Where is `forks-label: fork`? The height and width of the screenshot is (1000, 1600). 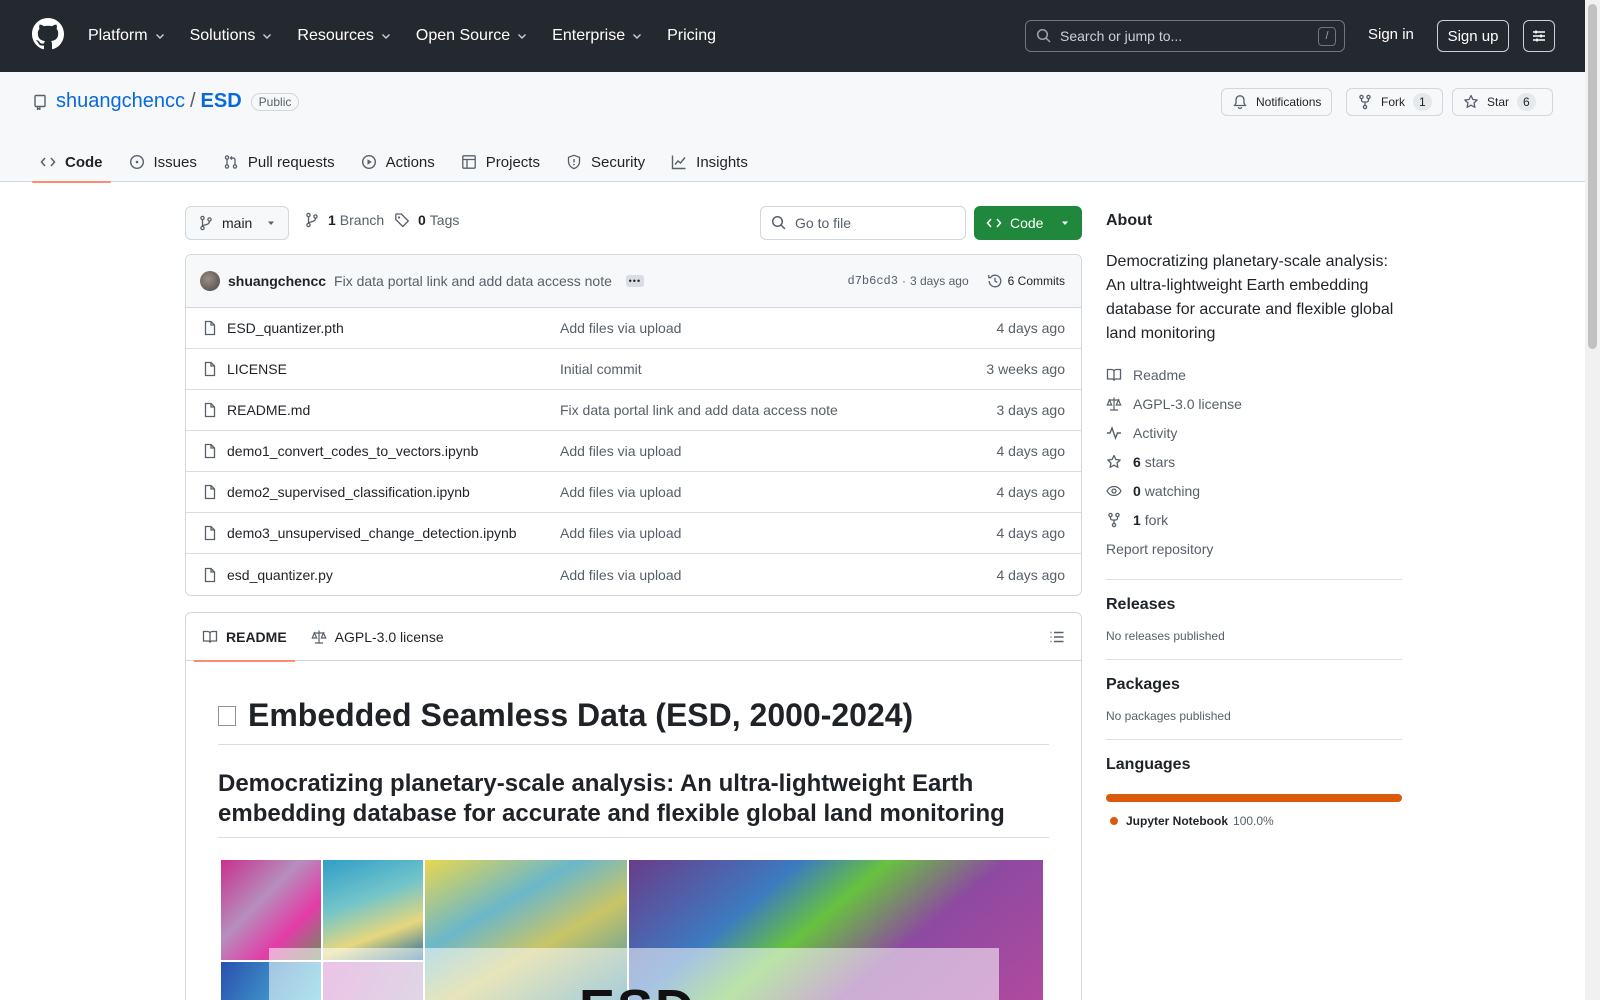
forks-label: fork is located at coordinates (1156, 519).